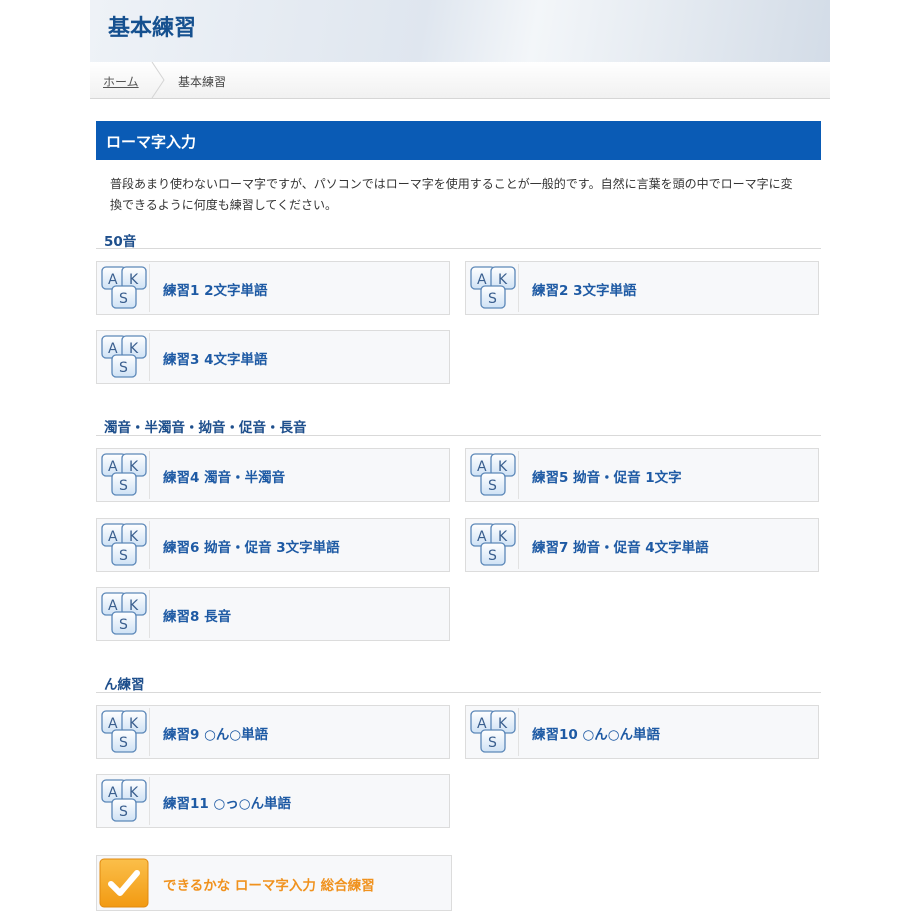 This screenshot has width=920, height=920. Describe the element at coordinates (224, 478) in the screenshot. I see `practice-link-label: 練習4 濁音・半濁音` at that location.